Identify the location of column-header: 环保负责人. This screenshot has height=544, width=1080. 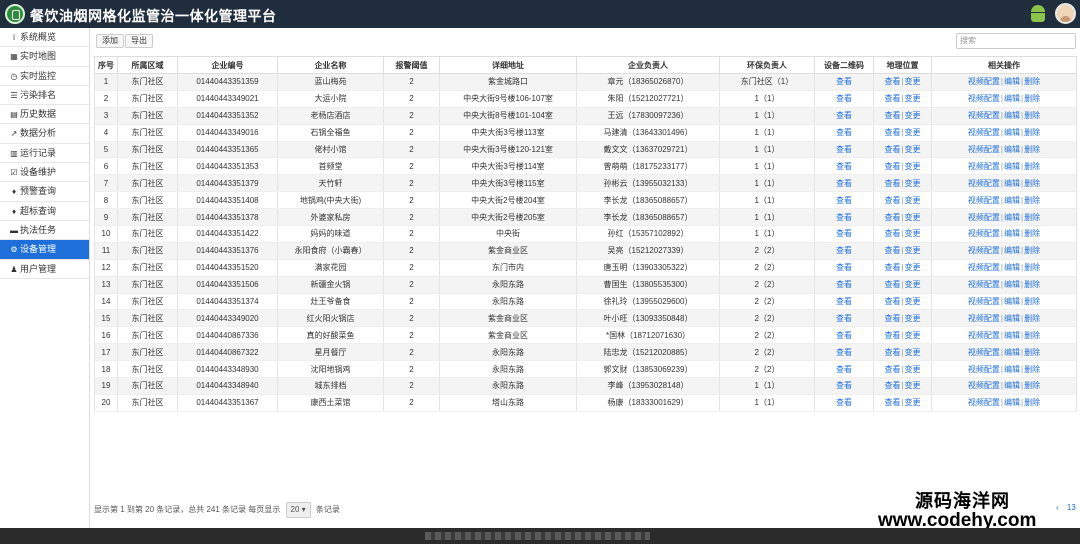
(767, 65).